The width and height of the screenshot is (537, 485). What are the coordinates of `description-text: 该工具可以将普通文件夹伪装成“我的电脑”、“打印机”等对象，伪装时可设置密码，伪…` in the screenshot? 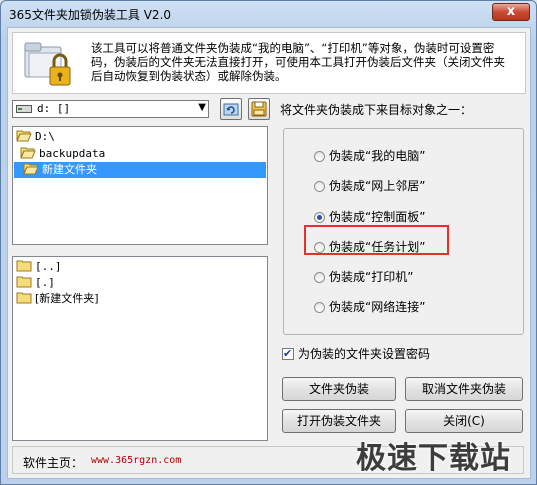 It's located at (298, 62).